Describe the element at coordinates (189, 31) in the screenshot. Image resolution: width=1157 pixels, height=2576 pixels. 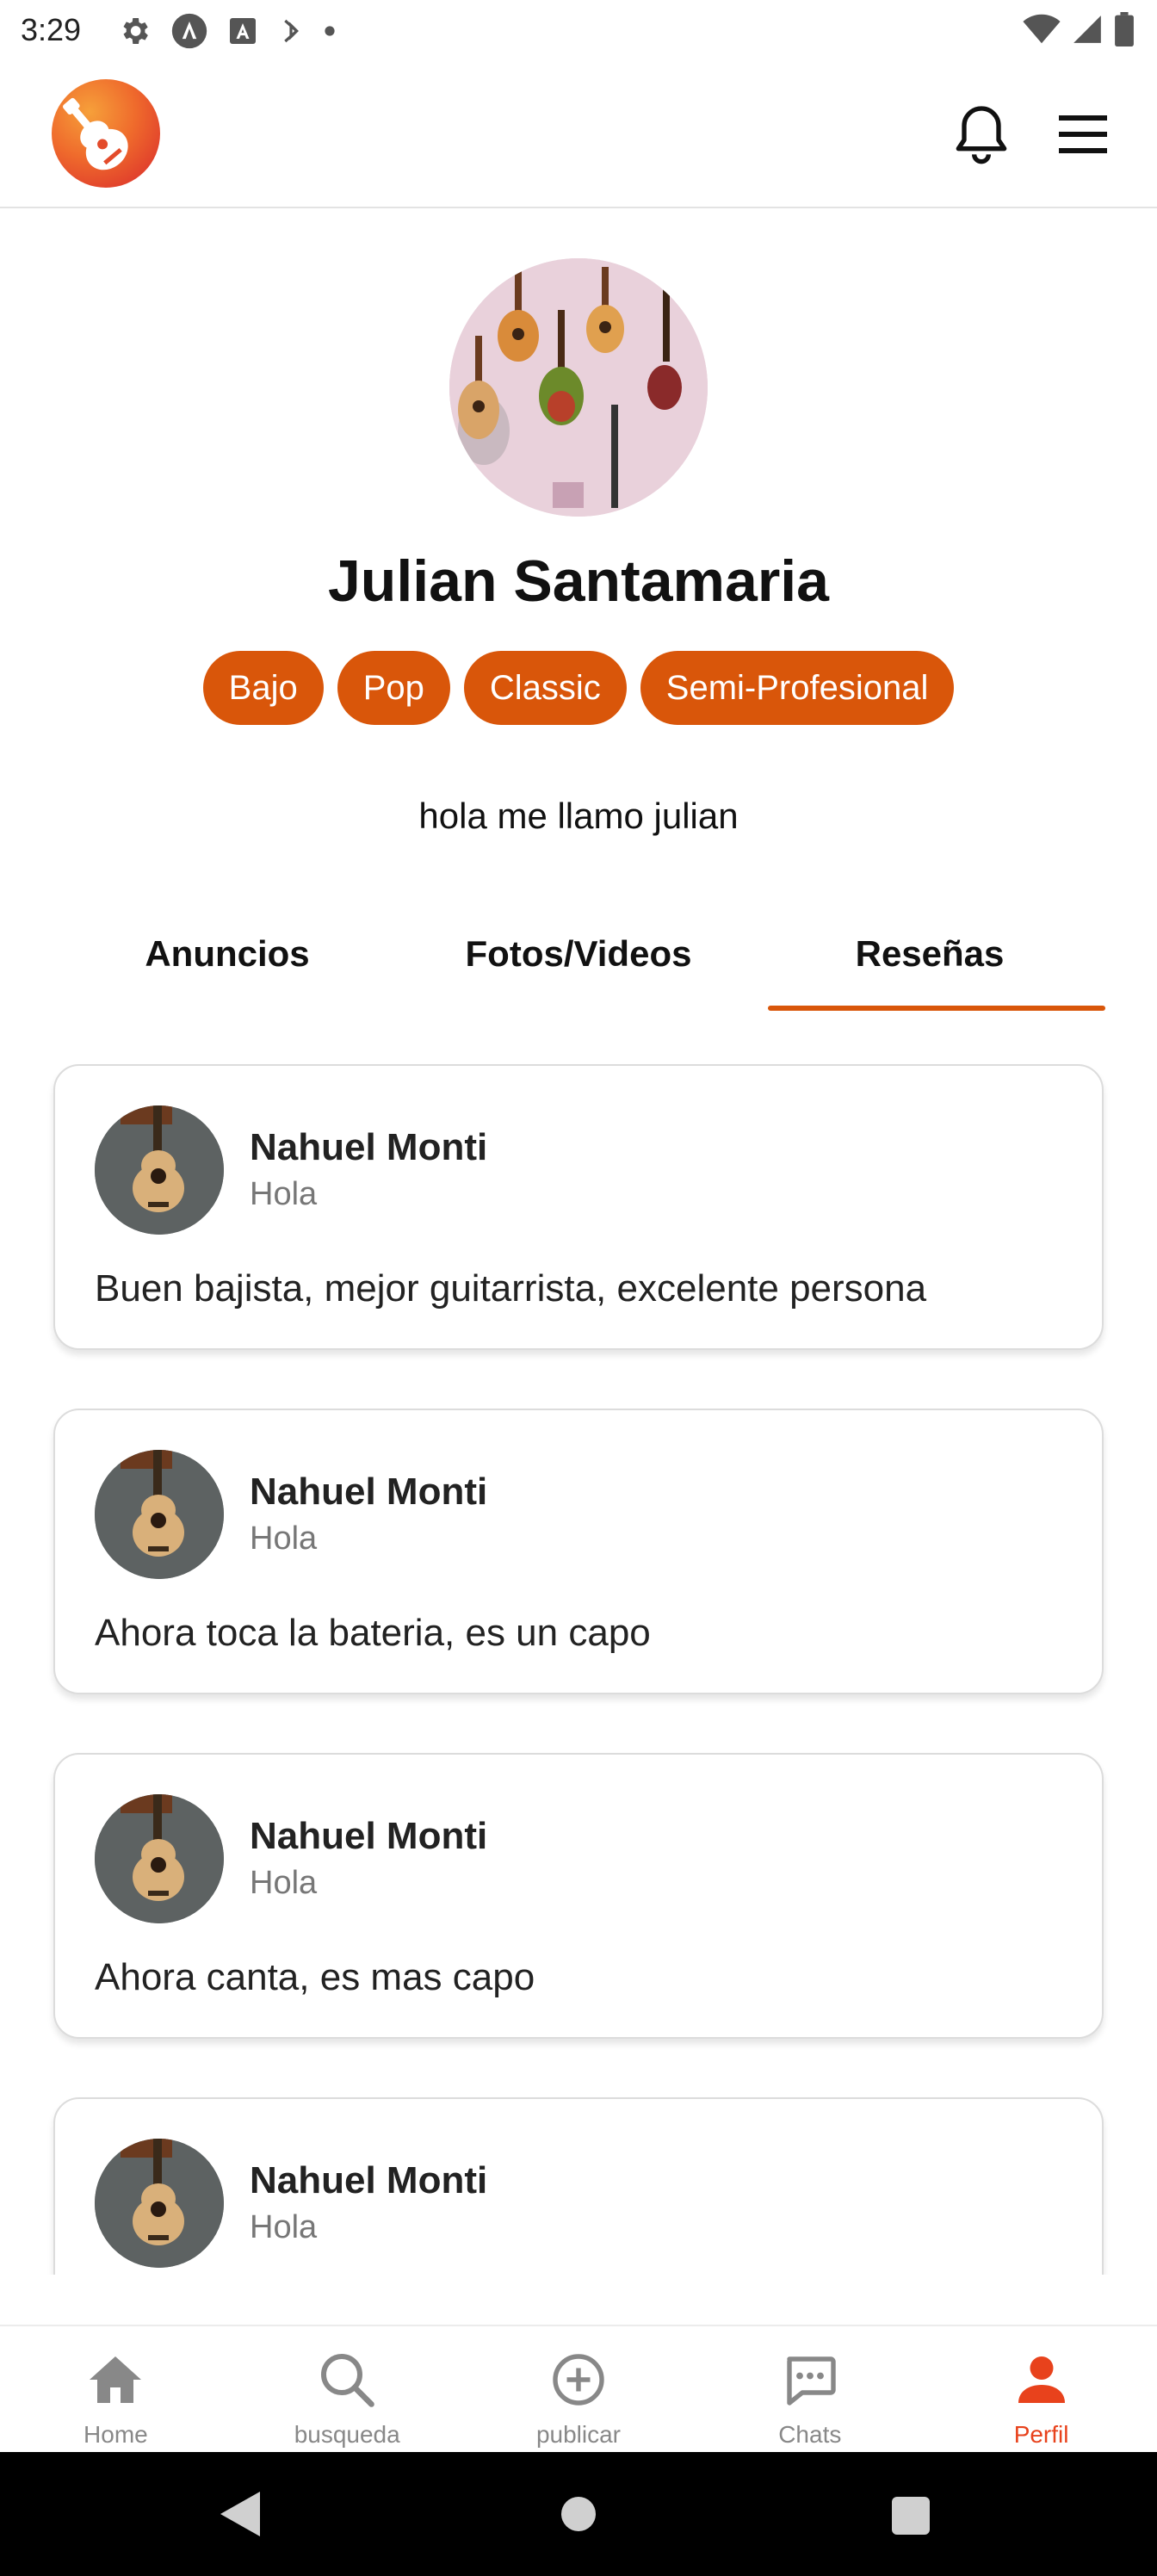
I see `a-badge-icon` at that location.